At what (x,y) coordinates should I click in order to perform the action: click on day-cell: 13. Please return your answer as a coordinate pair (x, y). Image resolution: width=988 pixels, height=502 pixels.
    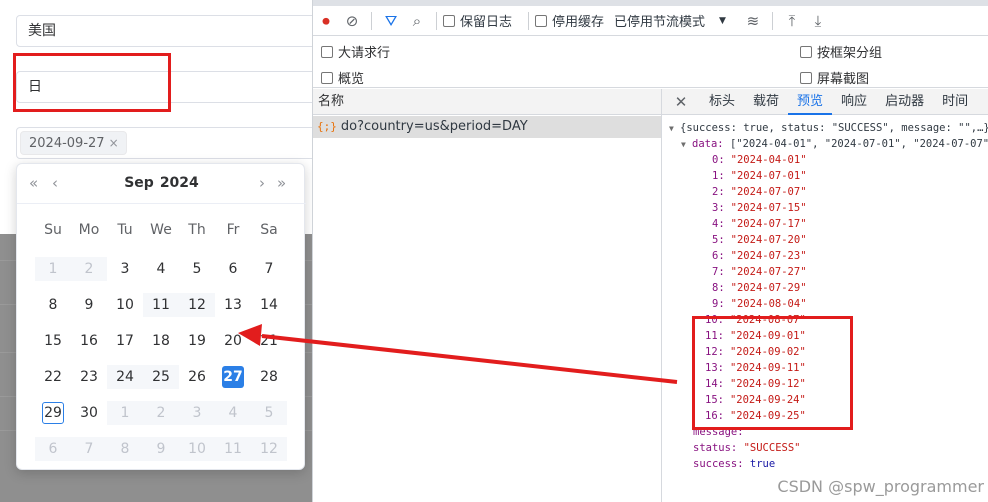
    Looking at the image, I should click on (233, 305).